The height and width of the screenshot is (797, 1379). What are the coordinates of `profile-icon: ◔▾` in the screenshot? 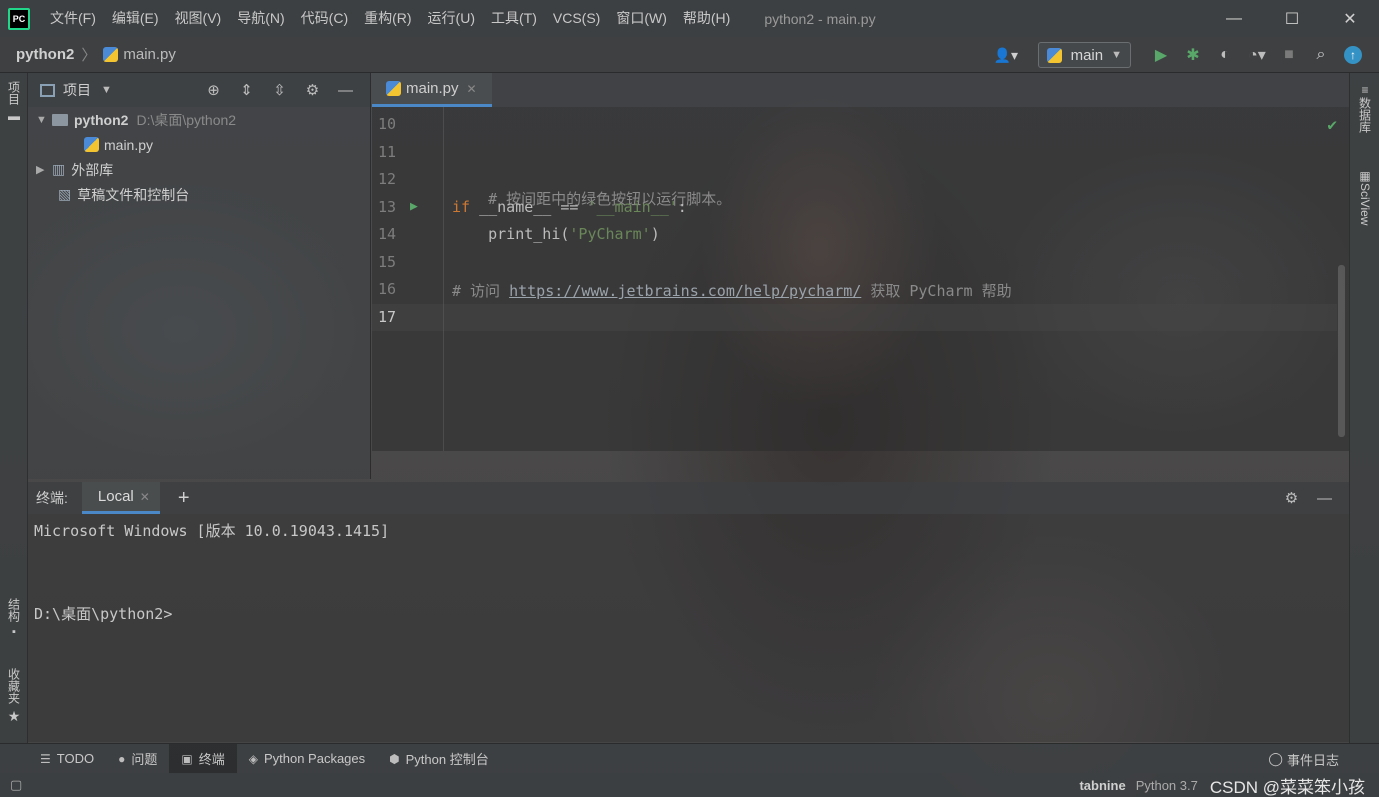 It's located at (1257, 55).